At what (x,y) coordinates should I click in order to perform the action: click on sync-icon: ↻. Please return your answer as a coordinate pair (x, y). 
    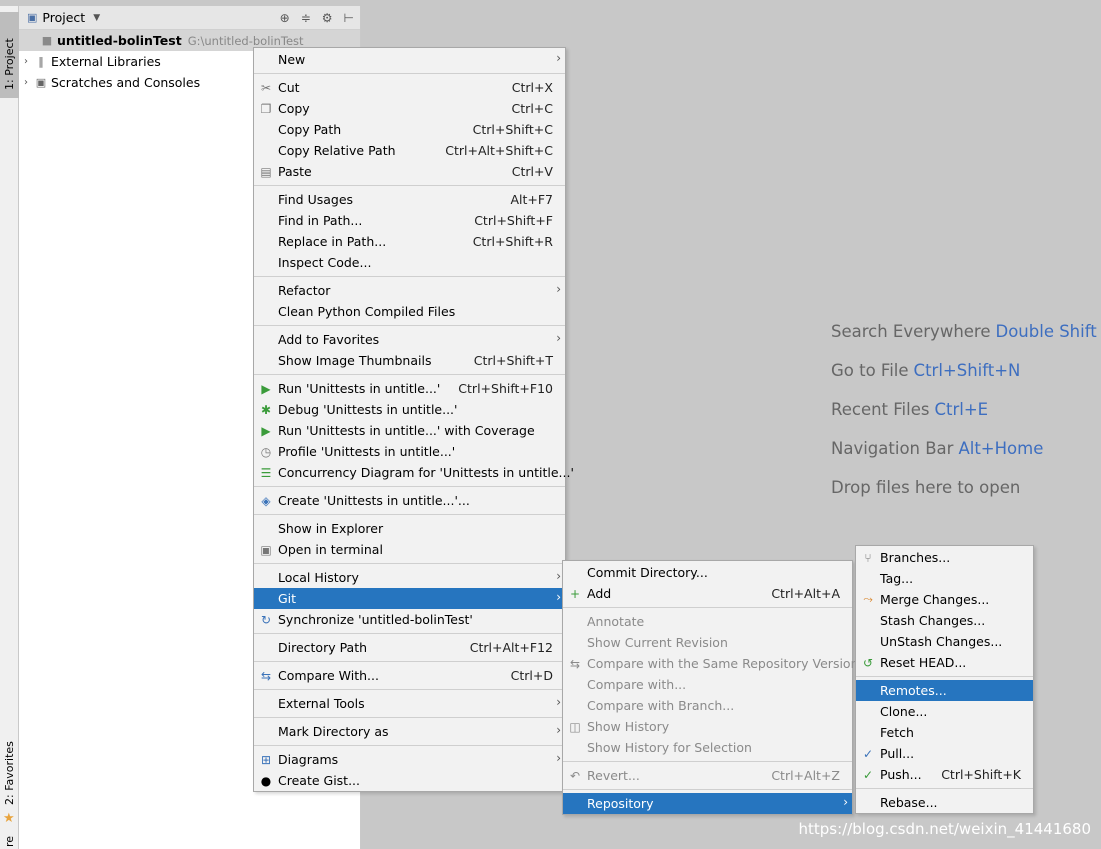
    Looking at the image, I should click on (266, 619).